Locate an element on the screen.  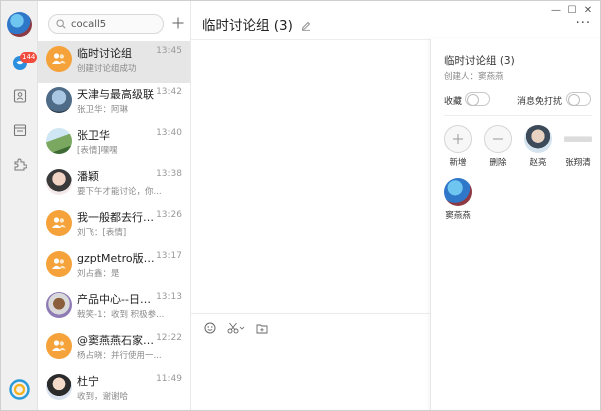
apps-nav-button is located at coordinates (20, 164).